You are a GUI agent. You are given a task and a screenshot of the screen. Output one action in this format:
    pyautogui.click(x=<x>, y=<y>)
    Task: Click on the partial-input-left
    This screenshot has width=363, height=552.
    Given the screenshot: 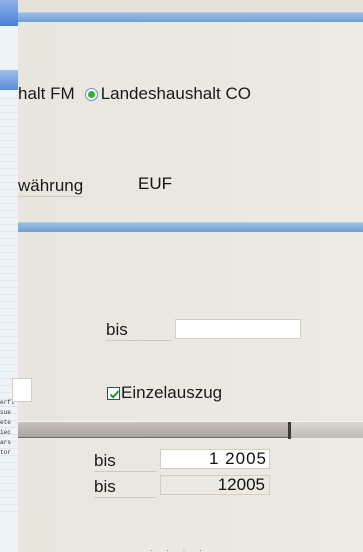 What is the action you would take?
    pyautogui.click(x=22, y=390)
    